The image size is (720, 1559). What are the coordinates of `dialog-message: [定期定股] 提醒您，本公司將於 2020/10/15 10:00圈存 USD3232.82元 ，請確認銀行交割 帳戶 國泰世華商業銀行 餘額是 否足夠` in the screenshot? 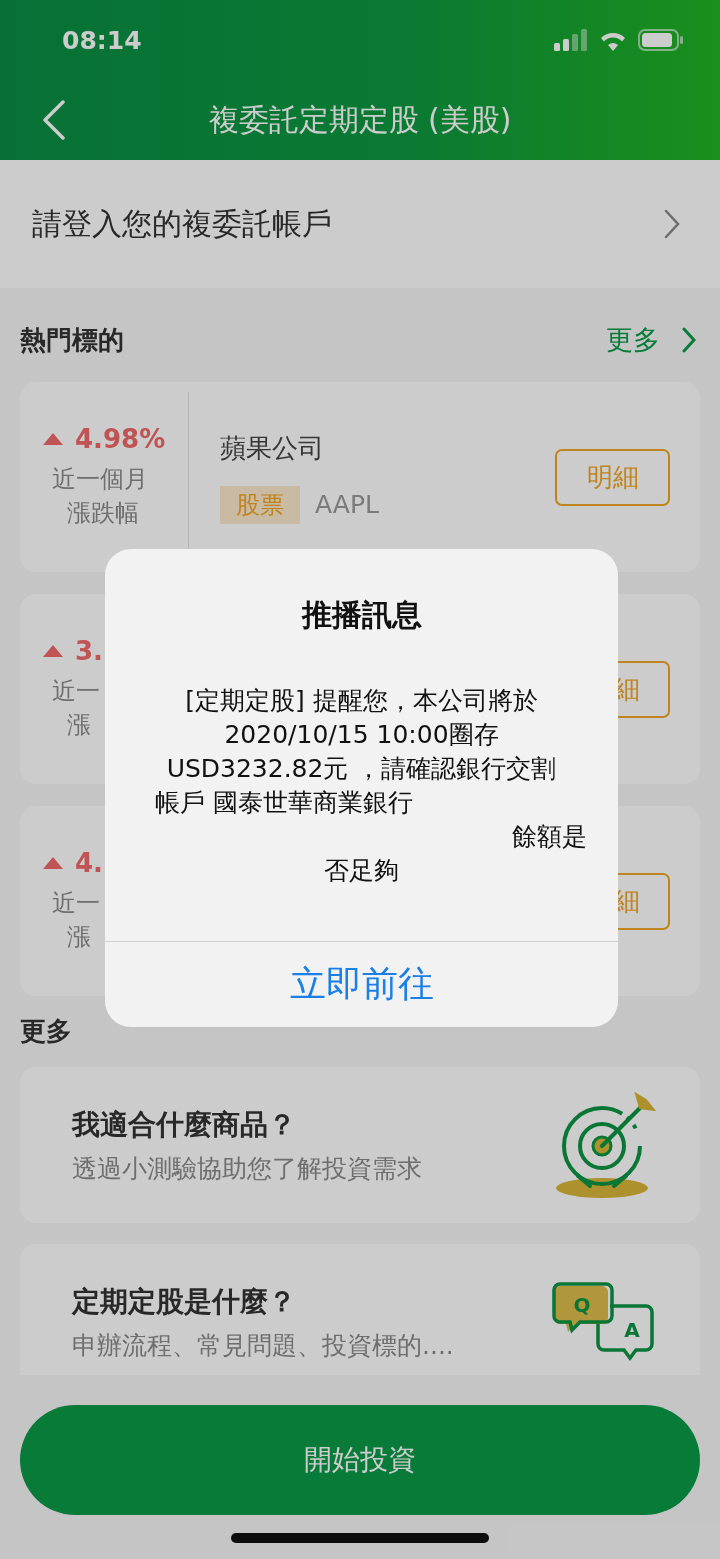 It's located at (371, 786).